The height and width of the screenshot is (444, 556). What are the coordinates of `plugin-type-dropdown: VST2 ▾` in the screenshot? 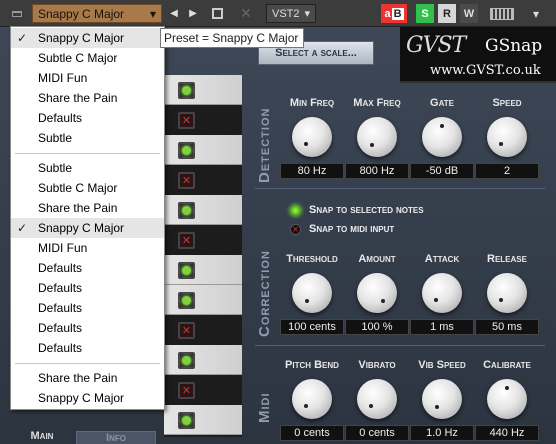 It's located at (291, 13).